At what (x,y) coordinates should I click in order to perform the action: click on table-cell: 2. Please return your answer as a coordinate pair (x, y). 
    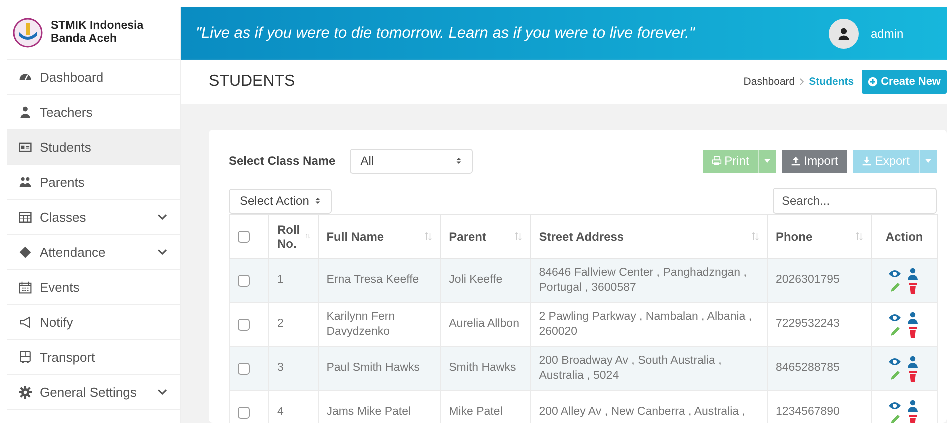
    Looking at the image, I should click on (280, 324).